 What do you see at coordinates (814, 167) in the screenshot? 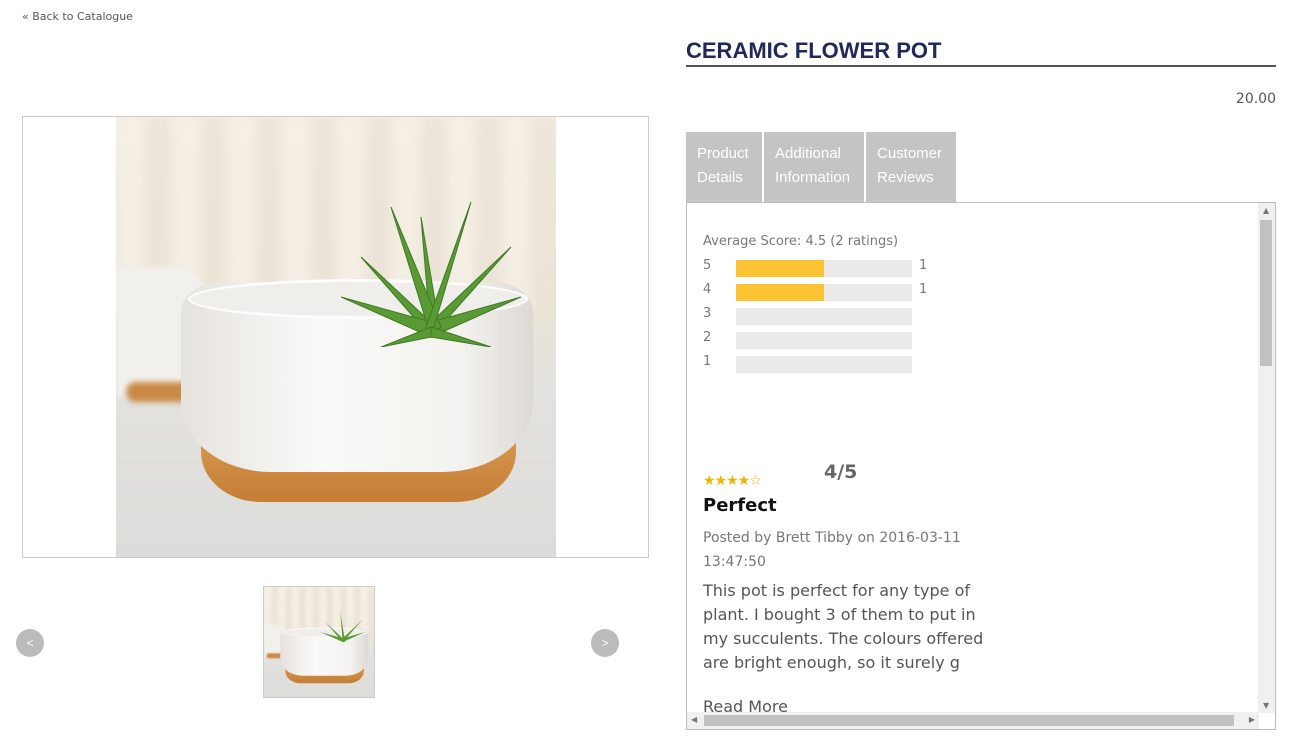
I see `tab-additional-information: Additional Information` at bounding box center [814, 167].